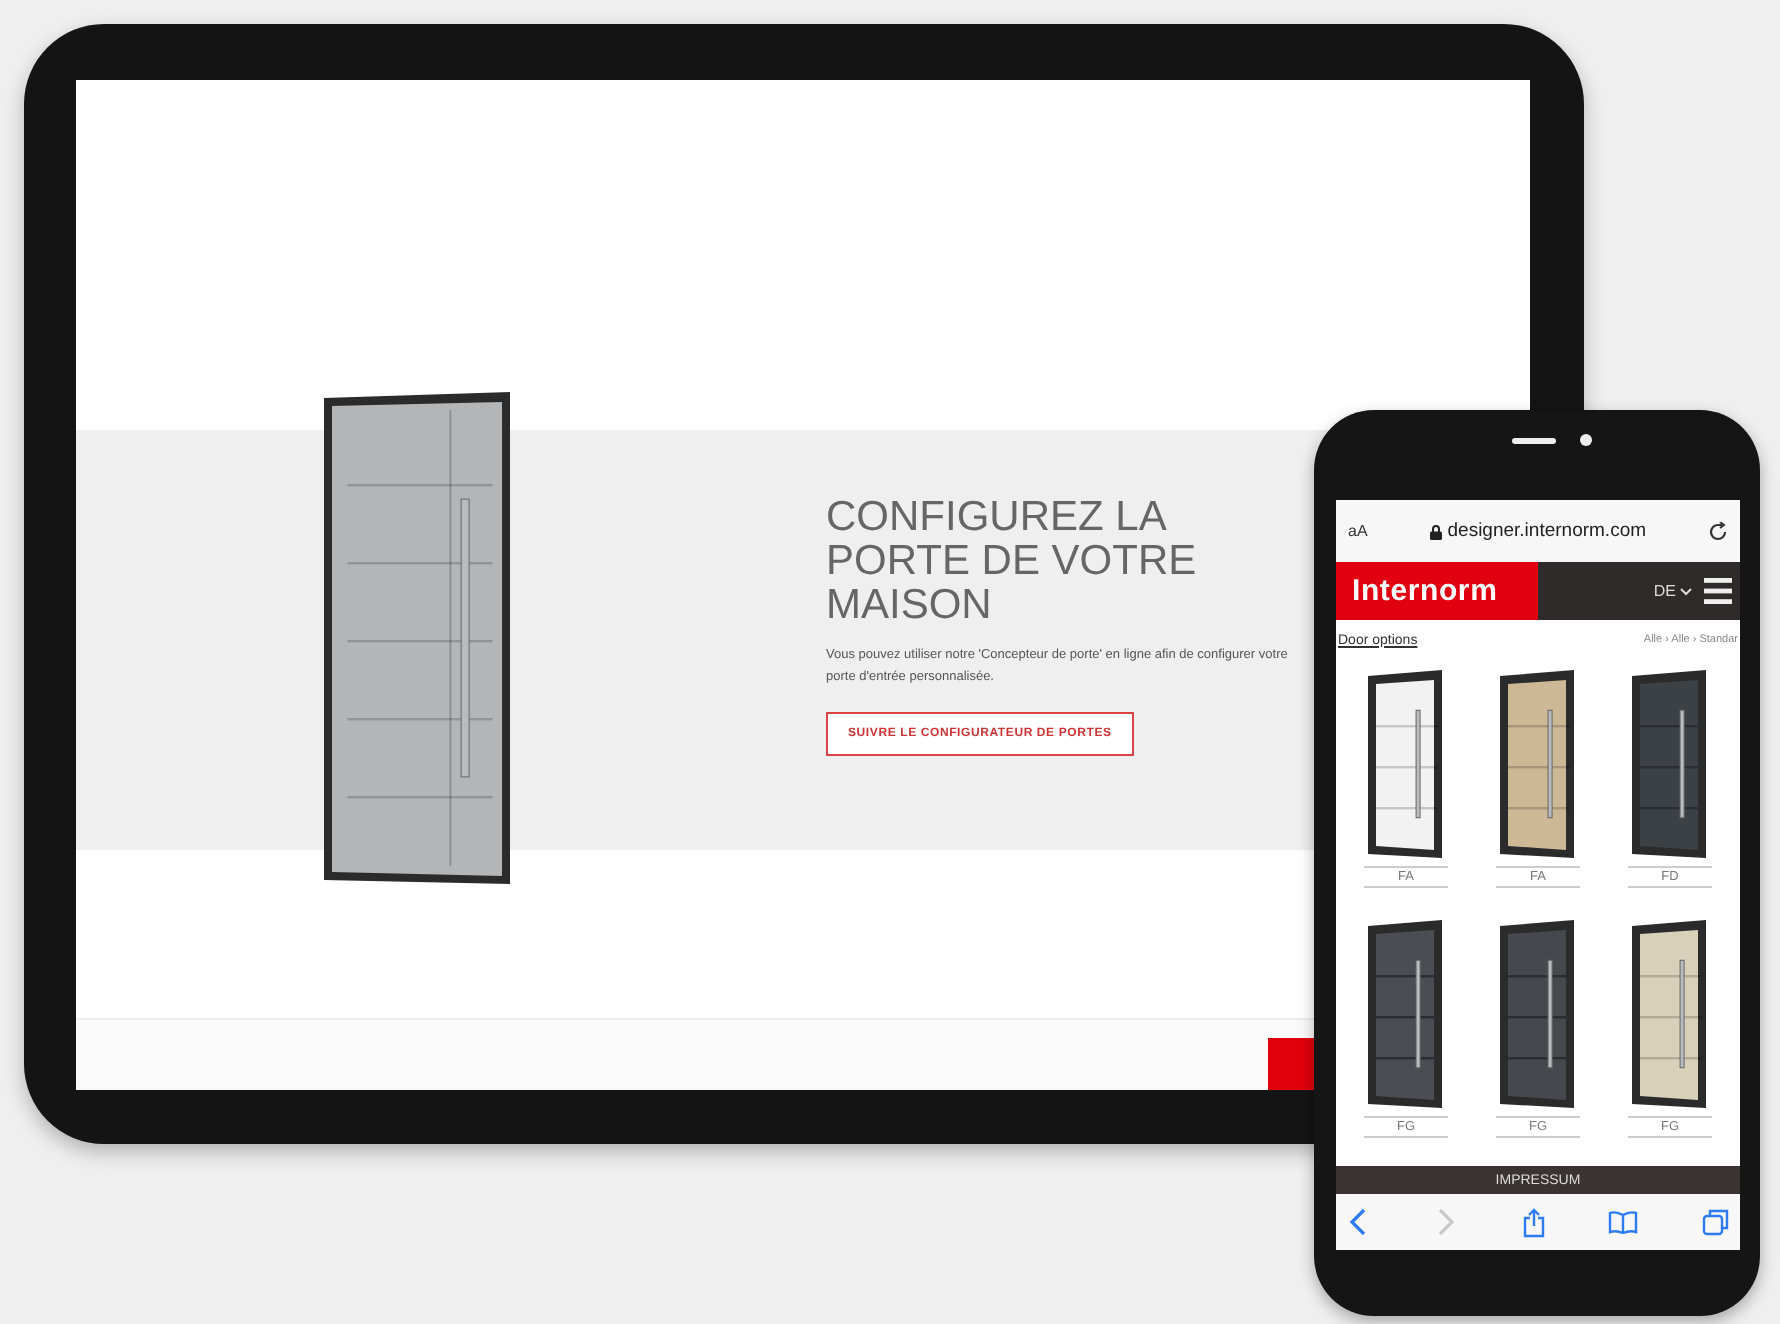  I want to click on hero-title: CONFIGUREZ LA PORTE DE VOTRE MAISON, so click(1012, 562).